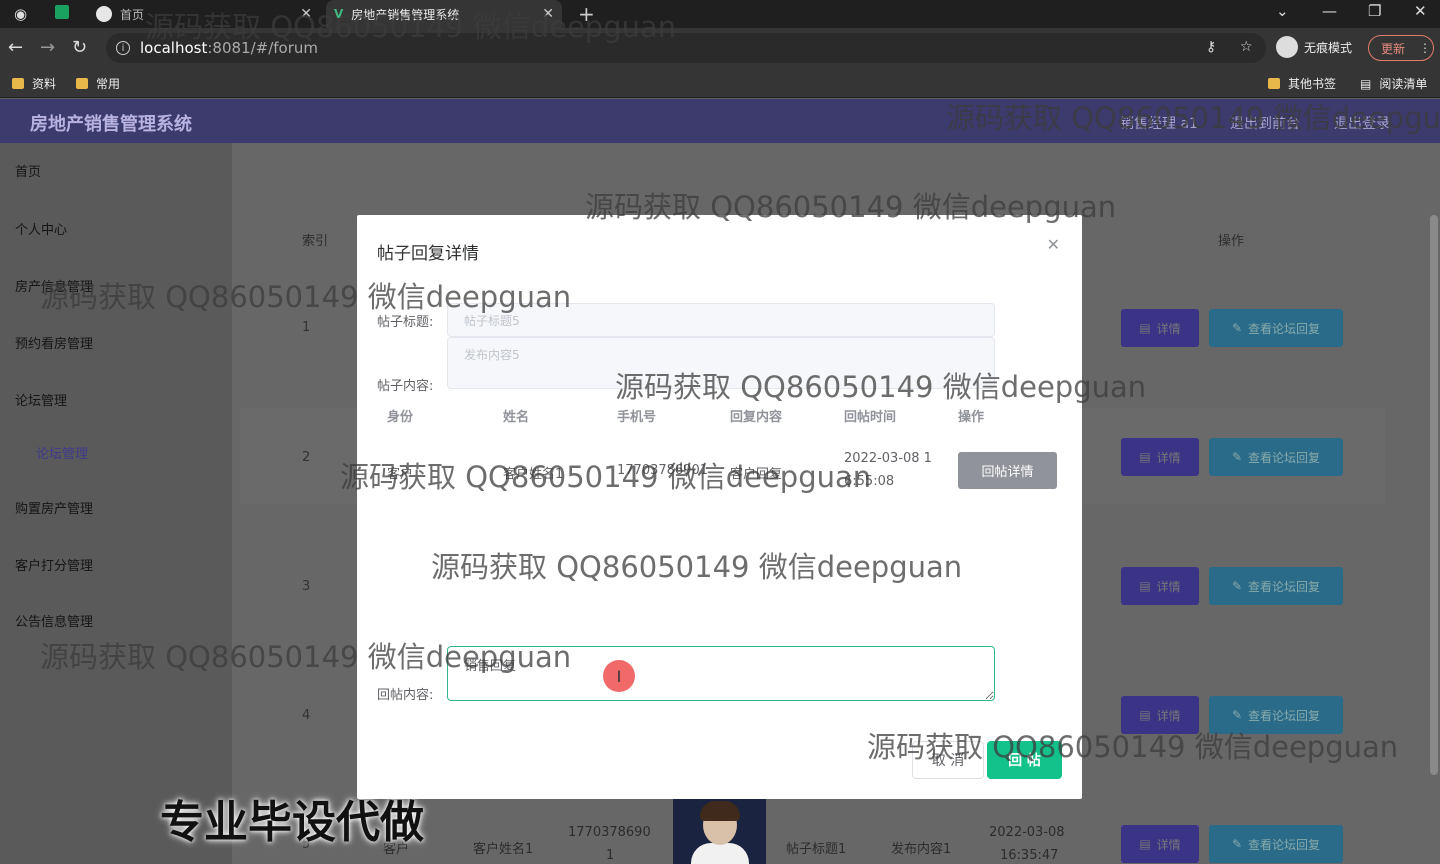  I want to click on dialog-title: 帖子回复详情, so click(428, 254).